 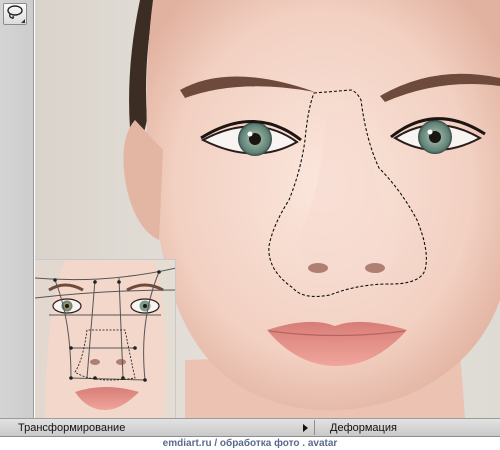 I want to click on transform-menu: Трансформирование, so click(x=157, y=427).